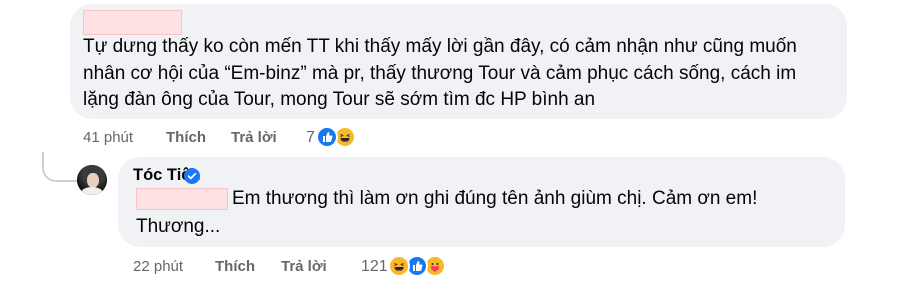  Describe the element at coordinates (92, 180) in the screenshot. I see `avatar` at that location.